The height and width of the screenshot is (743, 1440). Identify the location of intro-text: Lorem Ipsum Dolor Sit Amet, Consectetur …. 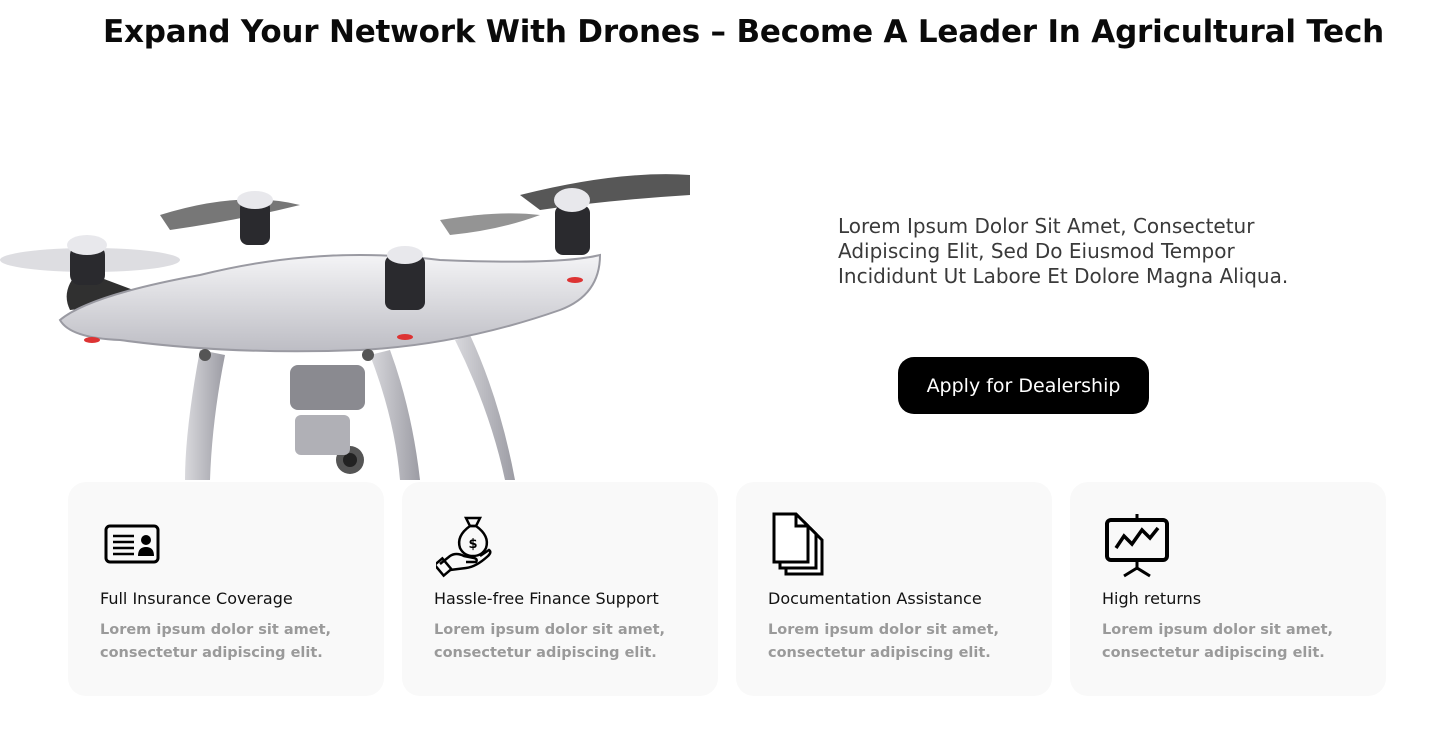
(1063, 251).